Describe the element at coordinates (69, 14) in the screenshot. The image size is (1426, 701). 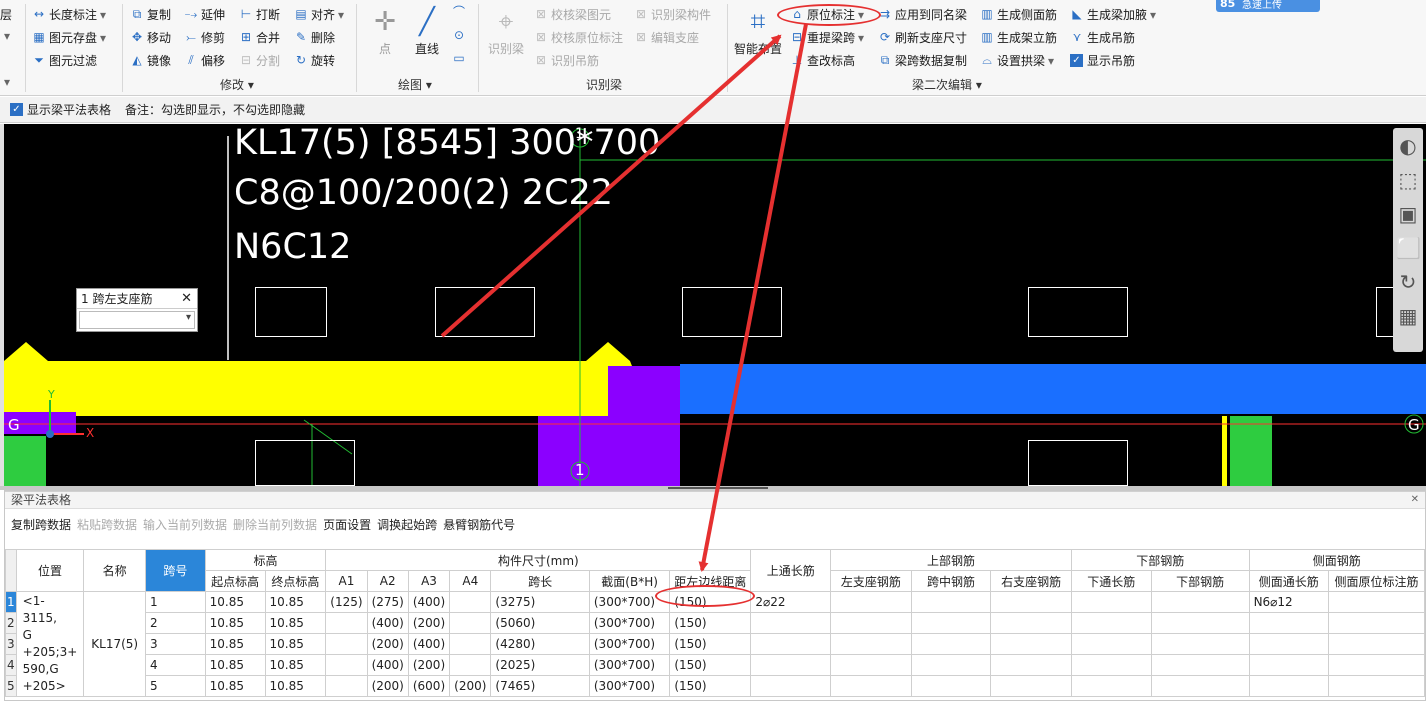
I see `length-dim-tool: ↔ 长度标注 ▾` at that location.